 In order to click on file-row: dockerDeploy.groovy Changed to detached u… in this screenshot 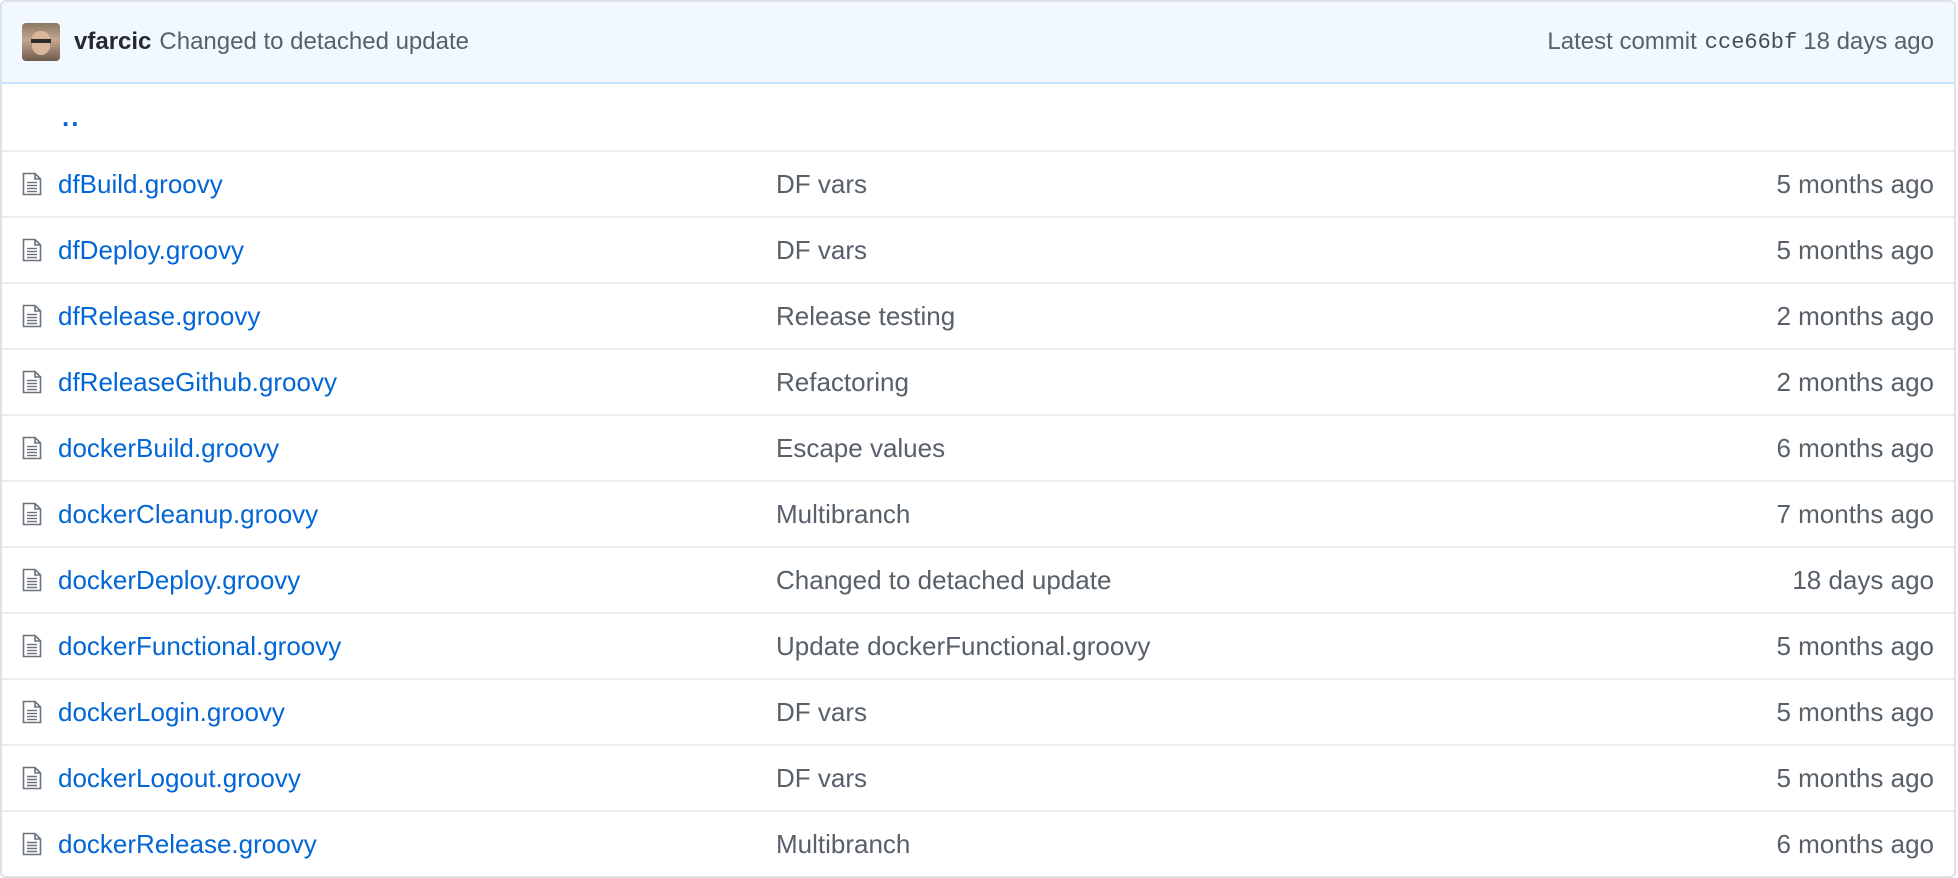, I will do `click(978, 579)`.